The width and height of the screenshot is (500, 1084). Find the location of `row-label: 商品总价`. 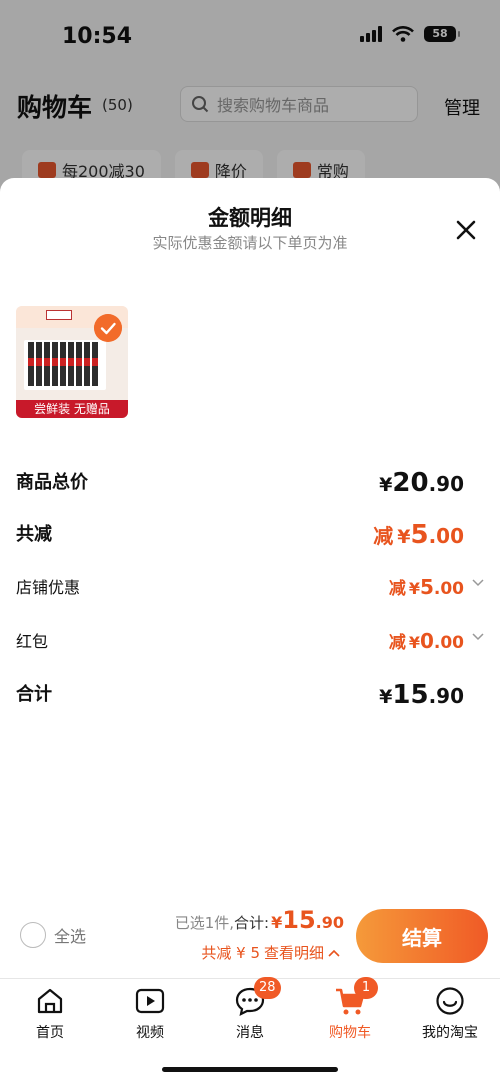

row-label: 商品总价 is located at coordinates (52, 482).